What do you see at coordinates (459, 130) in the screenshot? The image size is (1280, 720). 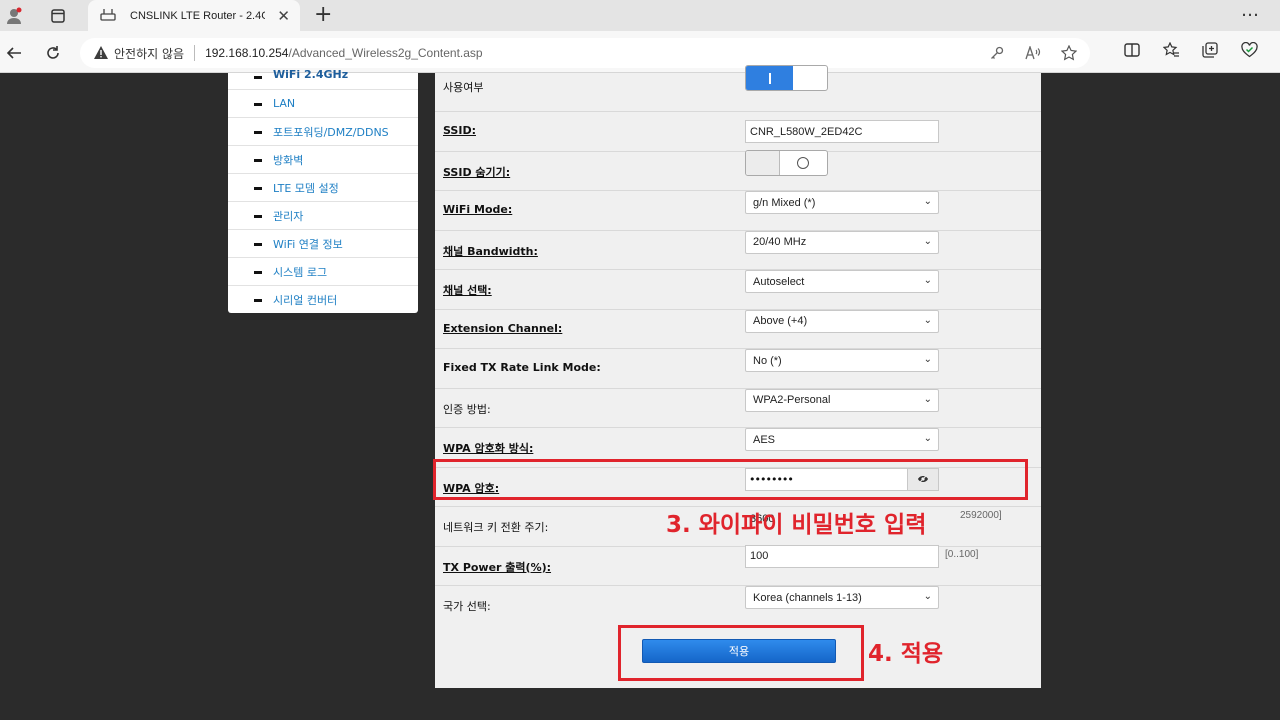 I see `ssid-label: SSID:` at bounding box center [459, 130].